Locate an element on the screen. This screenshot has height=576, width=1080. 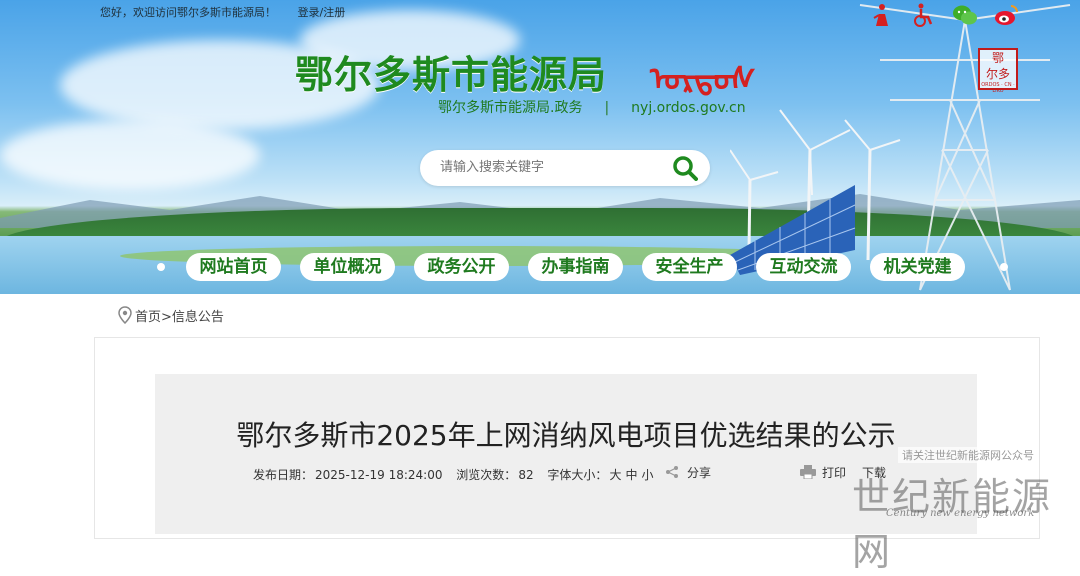
share-button: 分享 is located at coordinates (688, 472).